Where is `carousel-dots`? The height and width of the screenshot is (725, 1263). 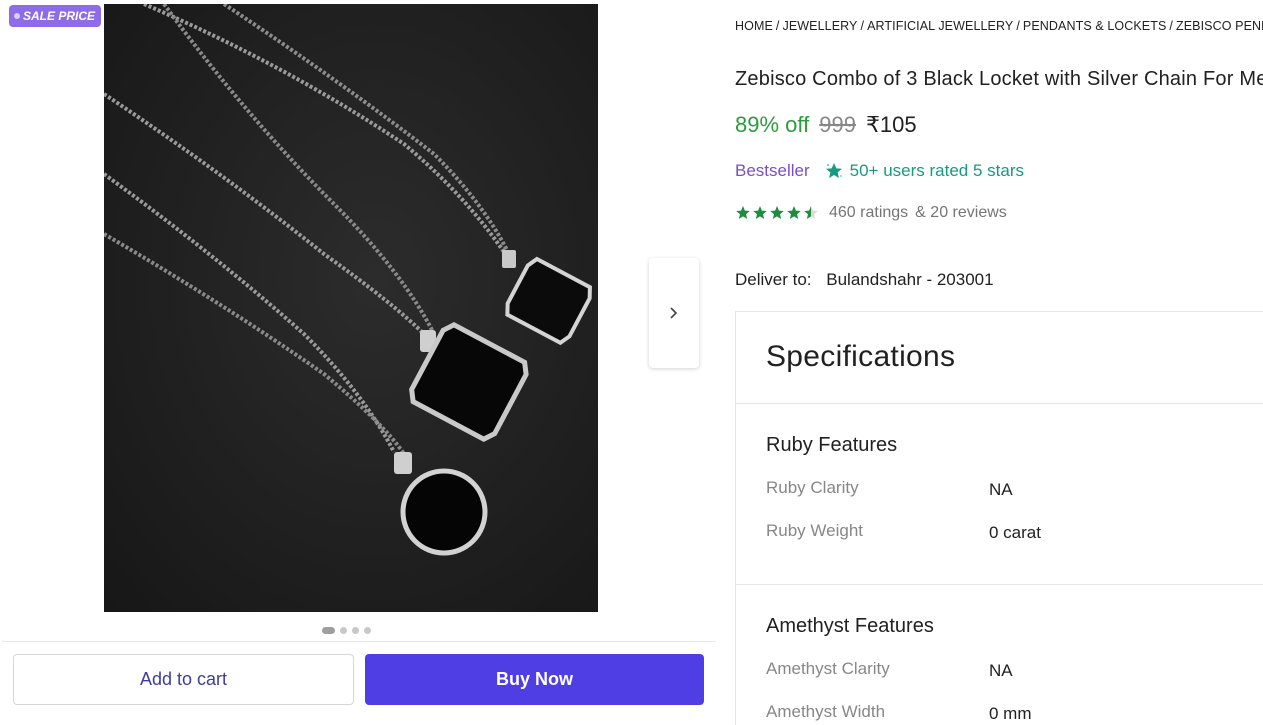
carousel-dots is located at coordinates (346, 630).